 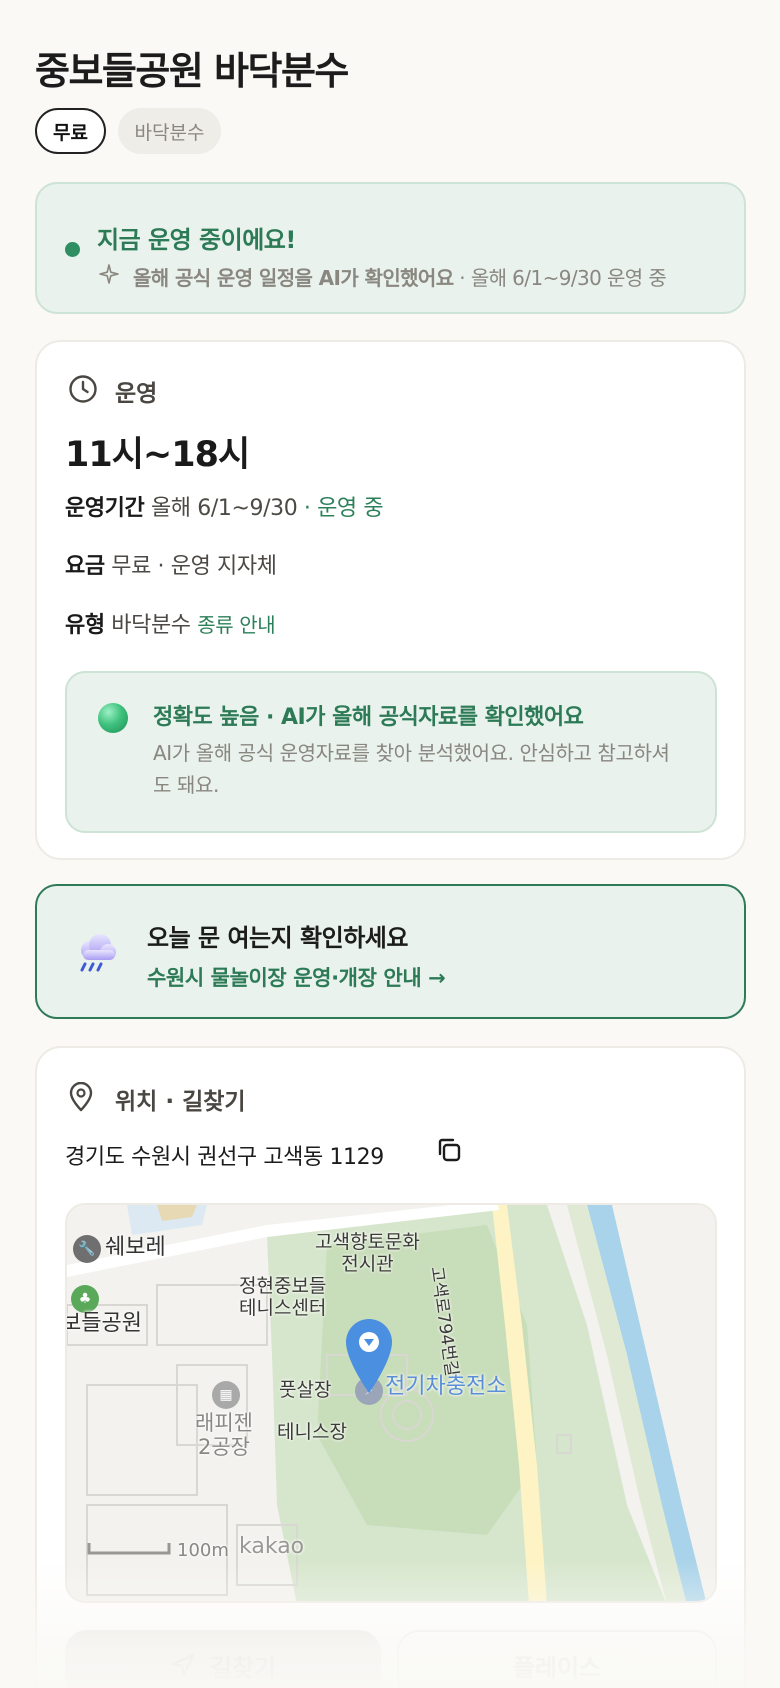 What do you see at coordinates (98, 953) in the screenshot?
I see `rain-cloud-icon` at bounding box center [98, 953].